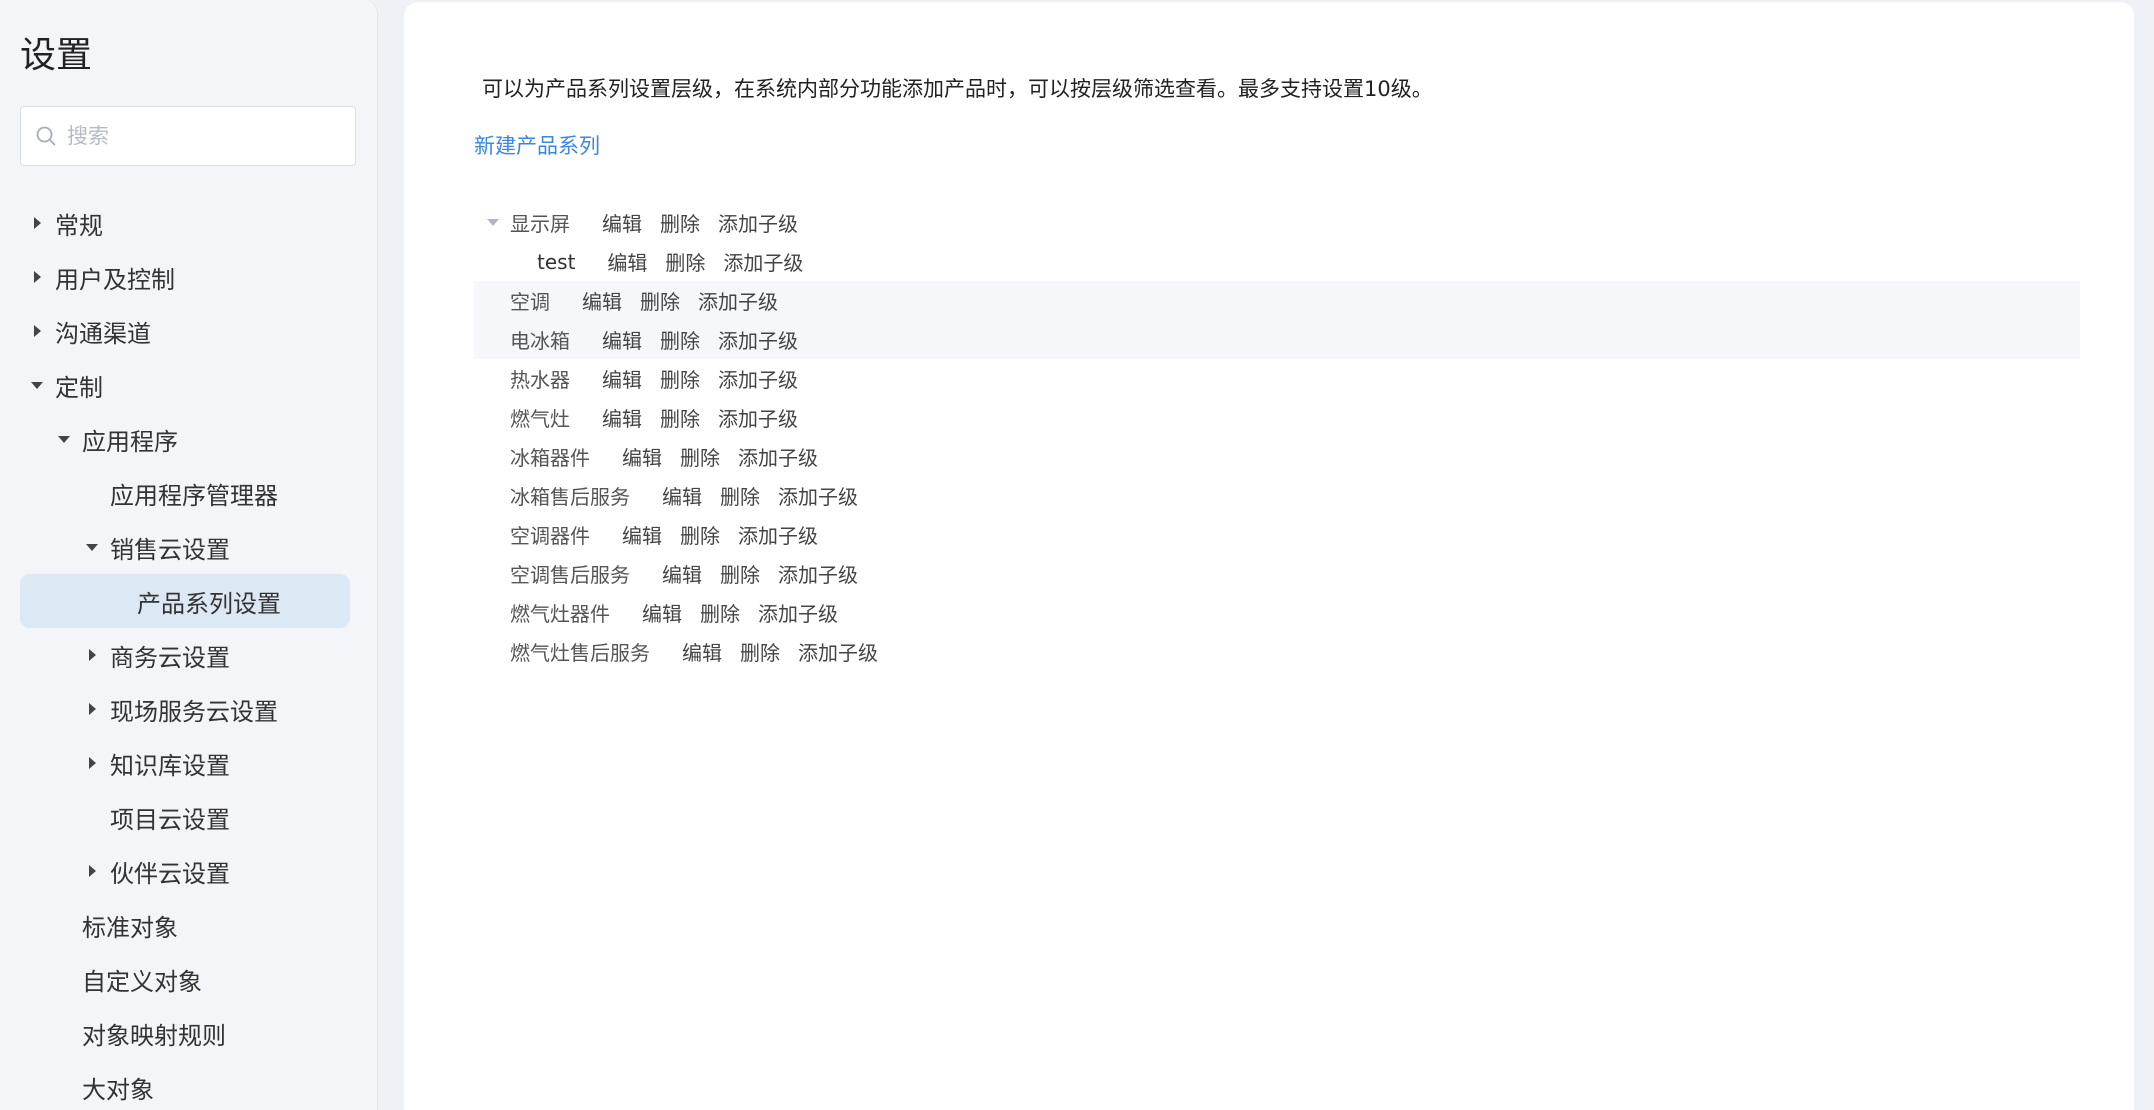 This screenshot has width=2154, height=1110. I want to click on tree-row: 冰箱售后服务 编辑 删除 添加子级, so click(1277, 495).